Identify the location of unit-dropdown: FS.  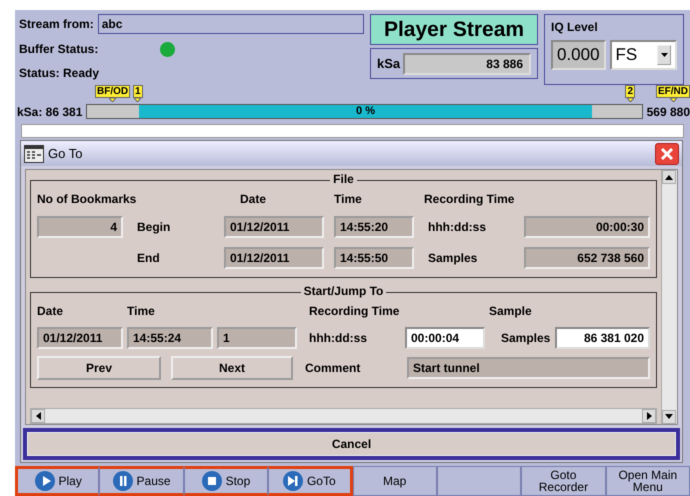
(643, 55).